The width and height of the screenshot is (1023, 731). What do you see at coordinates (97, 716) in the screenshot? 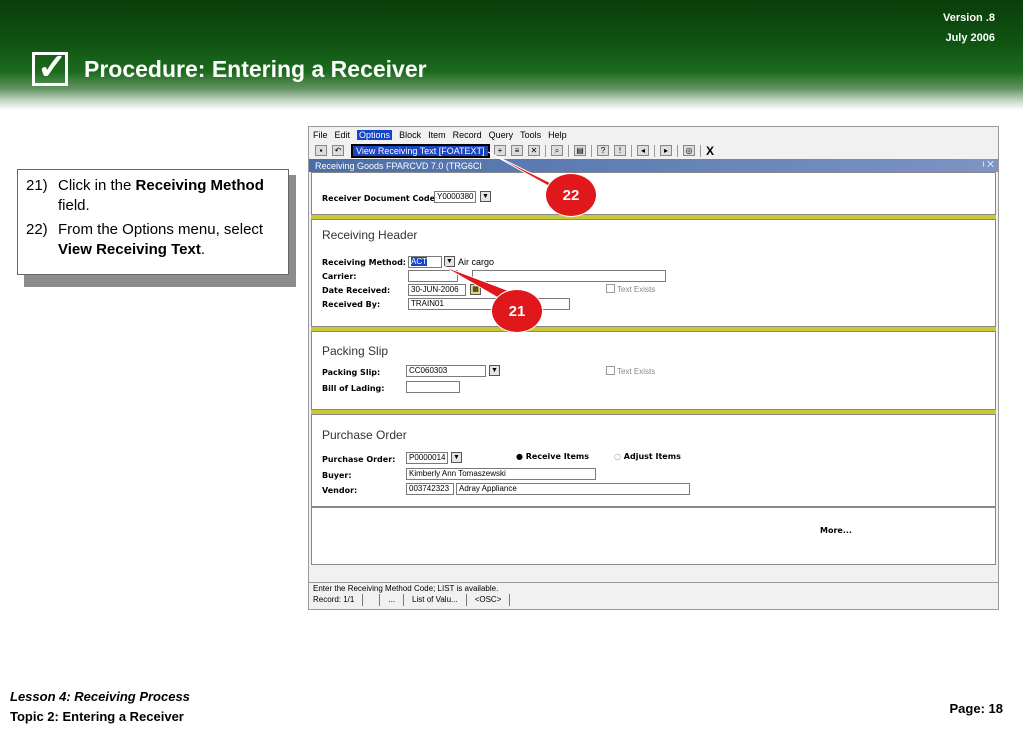
I see `footer-topic: Topic 2: Entering a Receiver` at bounding box center [97, 716].